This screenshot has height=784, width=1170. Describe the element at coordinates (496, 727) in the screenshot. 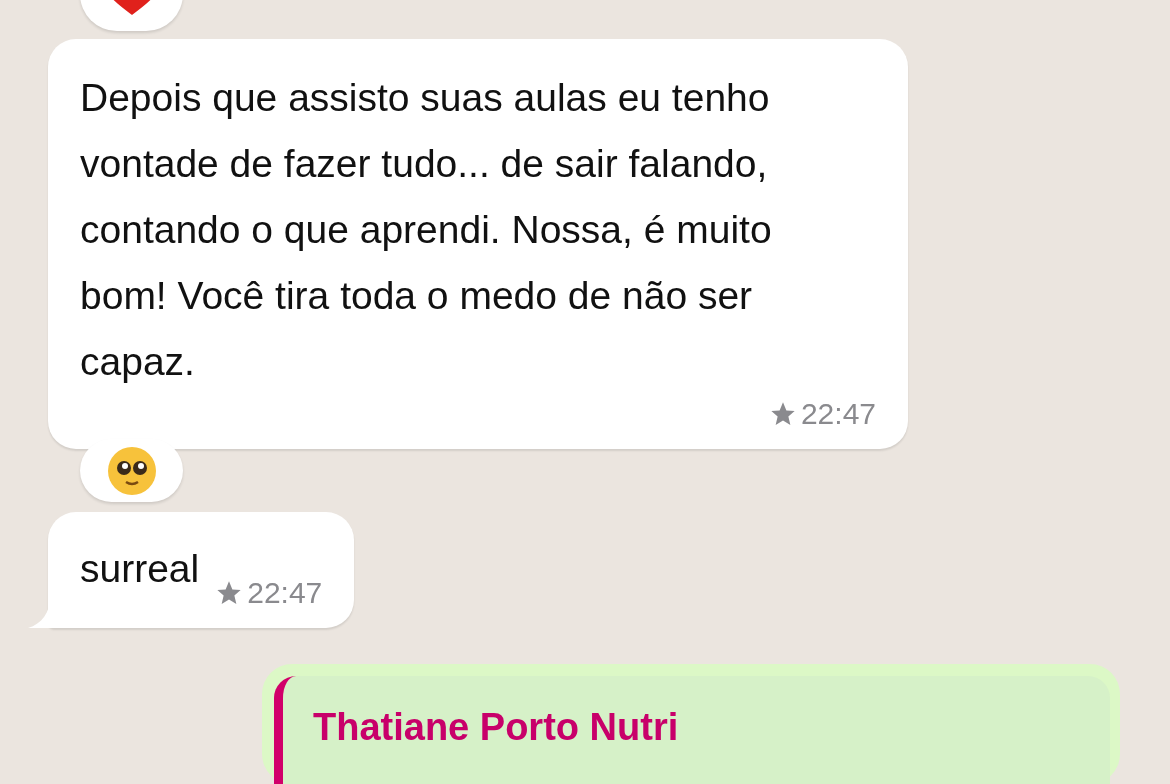

I see `quote-author: Thatiane Porto Nutri` at that location.